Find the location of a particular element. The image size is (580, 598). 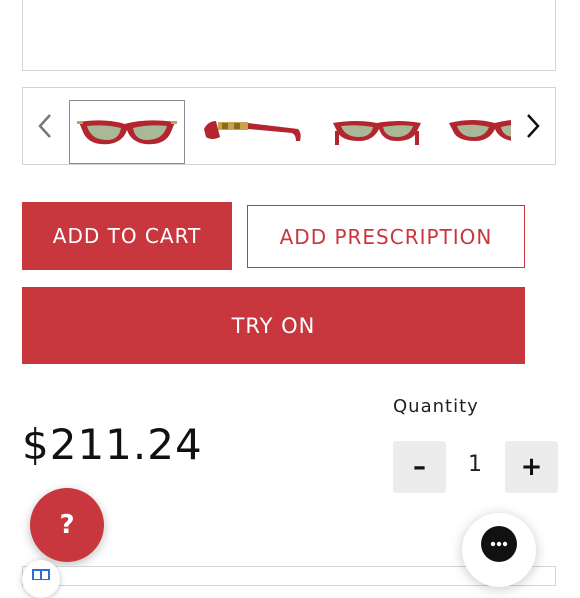

carousel-next-button is located at coordinates (533, 126).